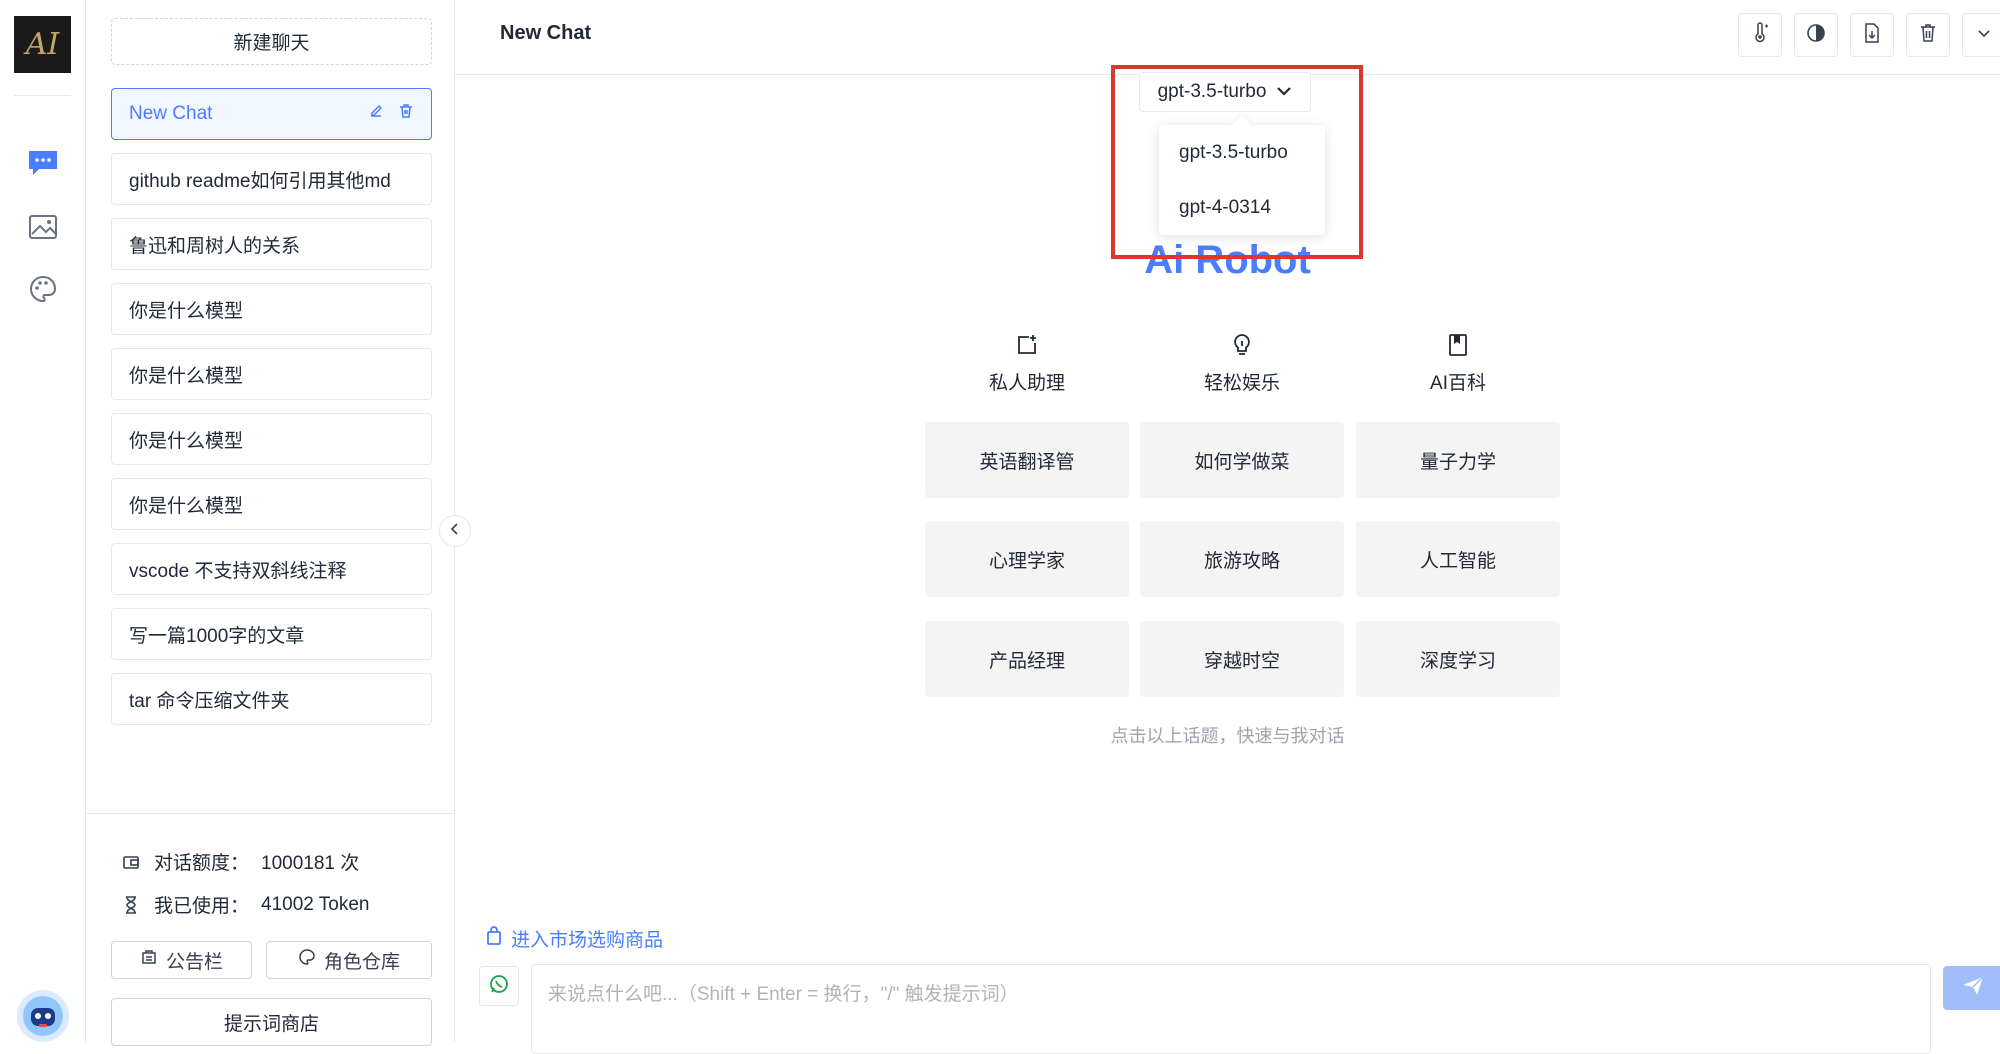  I want to click on model-select-value: gpt-3.5-turbo, so click(1212, 91).